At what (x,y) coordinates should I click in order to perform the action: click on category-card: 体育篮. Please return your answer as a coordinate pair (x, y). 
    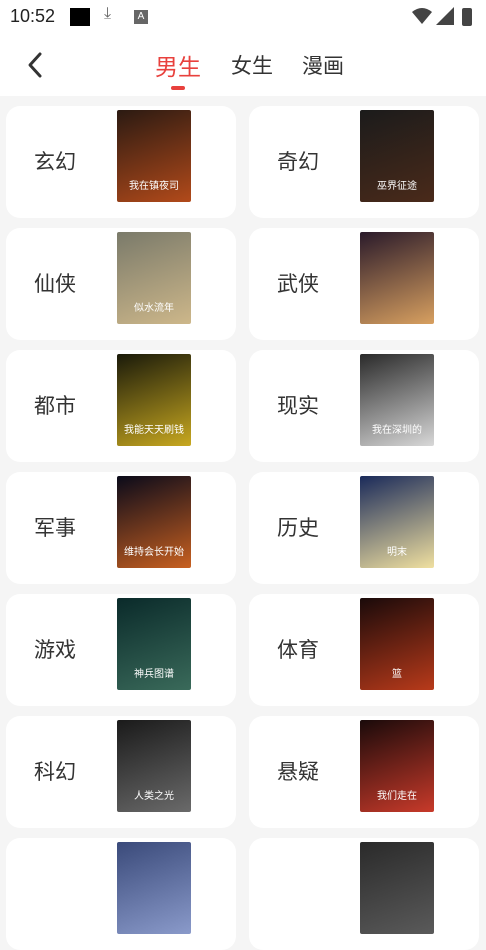
    Looking at the image, I should click on (364, 650).